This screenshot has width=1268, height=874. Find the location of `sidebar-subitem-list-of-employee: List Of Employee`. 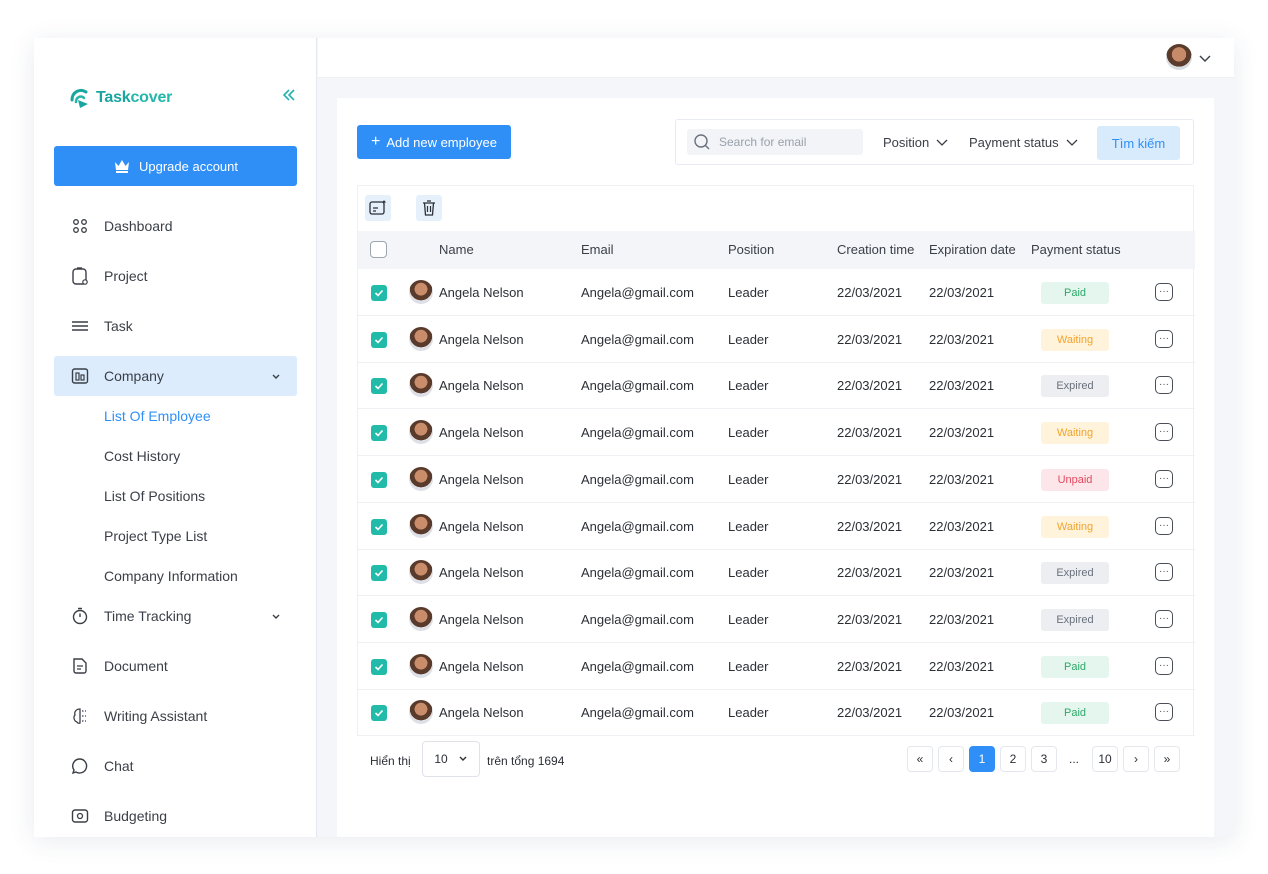

sidebar-subitem-list-of-employee: List Of Employee is located at coordinates (157, 416).